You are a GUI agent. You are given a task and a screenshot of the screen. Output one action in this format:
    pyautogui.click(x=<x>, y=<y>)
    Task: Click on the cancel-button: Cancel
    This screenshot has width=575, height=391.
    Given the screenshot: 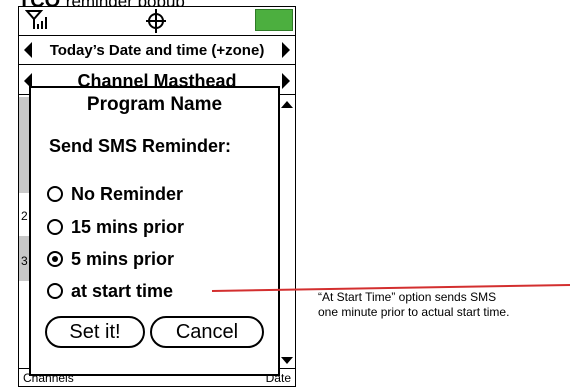 What is the action you would take?
    pyautogui.click(x=207, y=332)
    